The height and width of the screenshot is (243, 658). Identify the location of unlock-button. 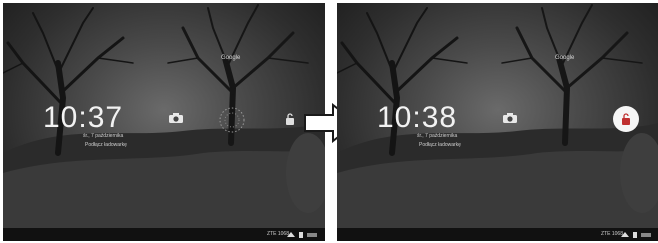
(626, 119).